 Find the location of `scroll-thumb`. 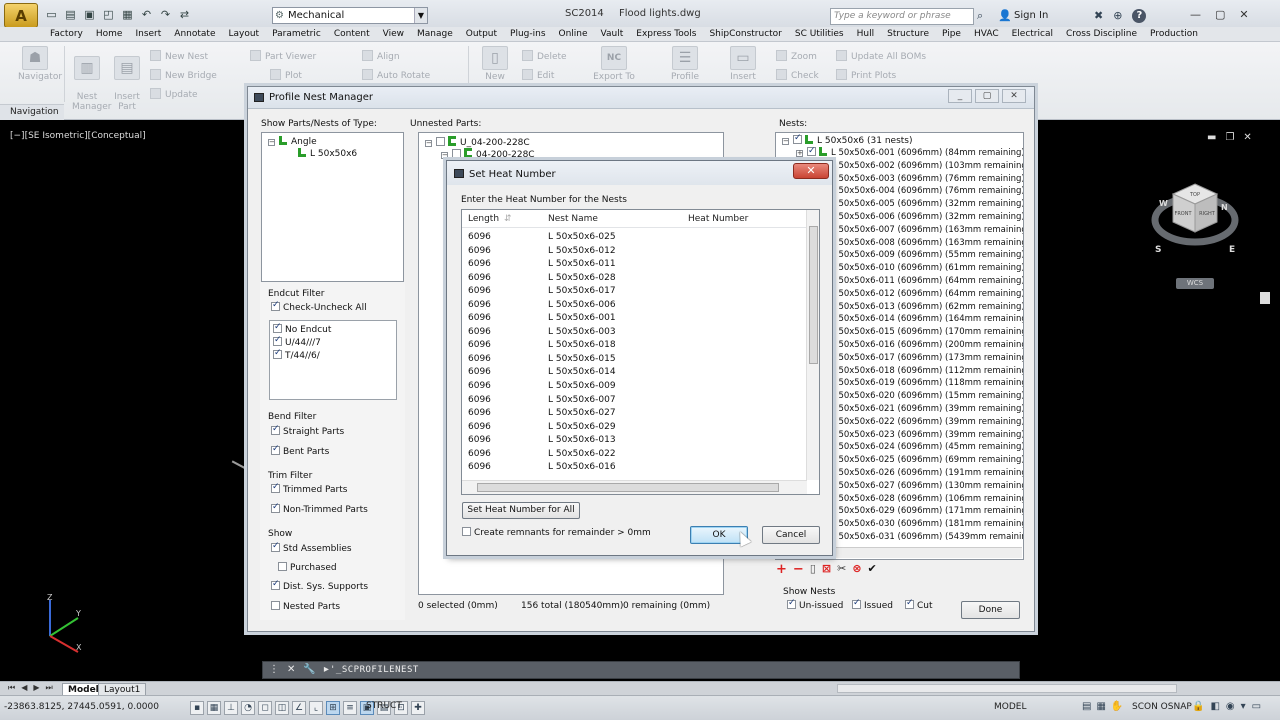

scroll-thumb is located at coordinates (813, 295).